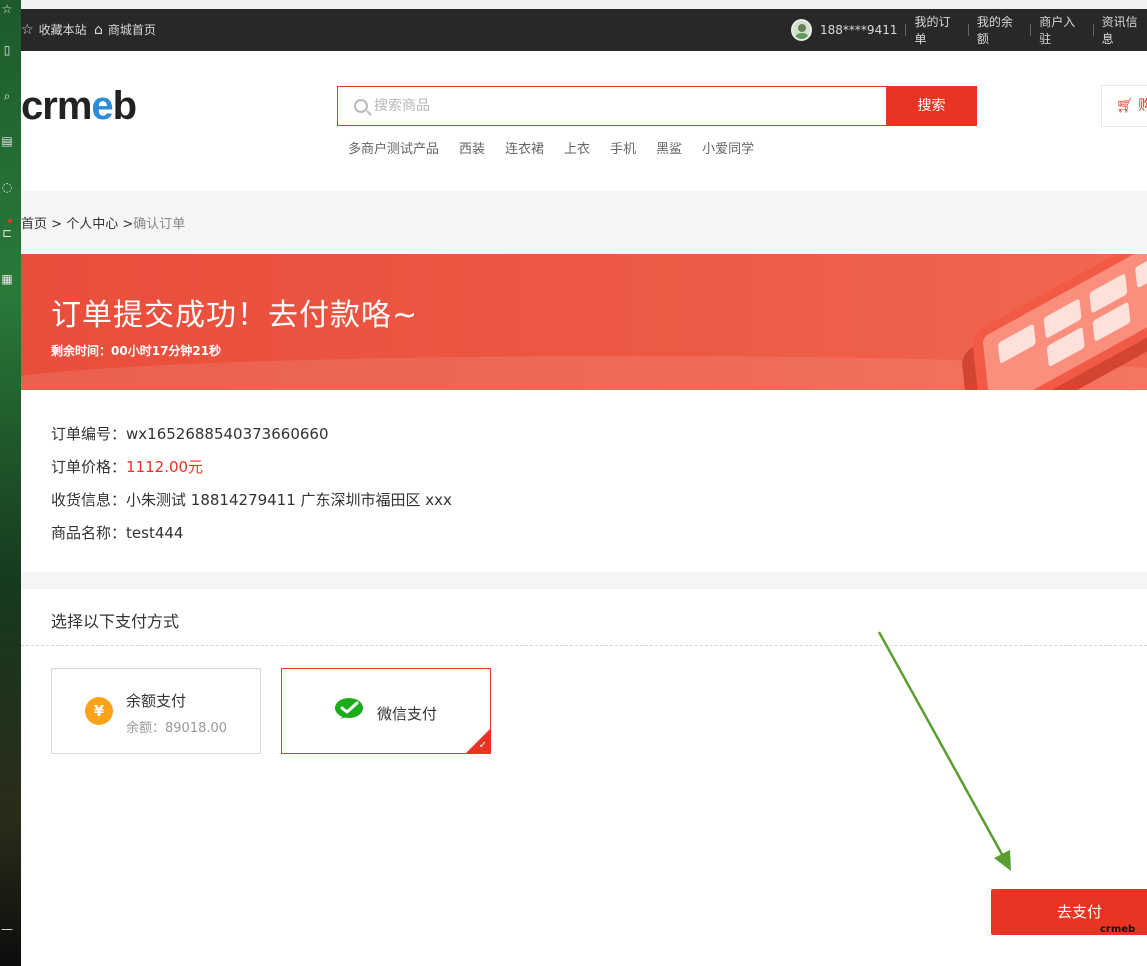 This screenshot has height=966, width=1147. What do you see at coordinates (155, 533) in the screenshot?
I see `product-name: test444` at bounding box center [155, 533].